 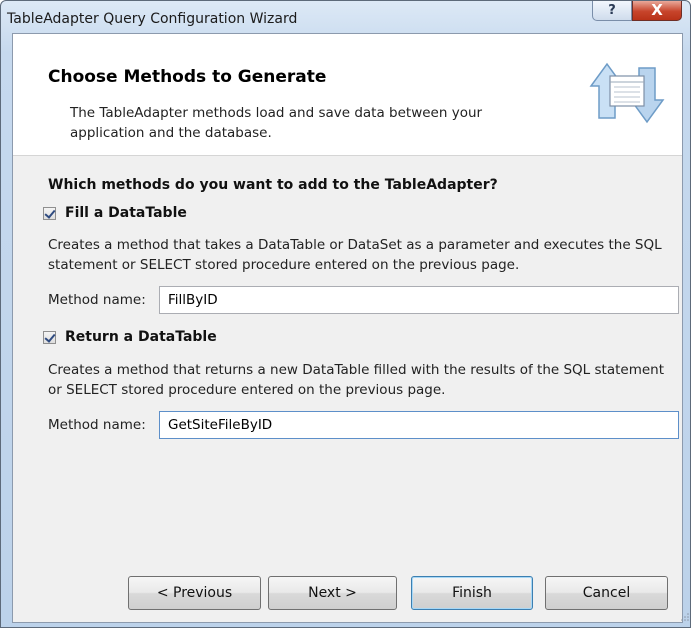 What do you see at coordinates (194, 593) in the screenshot?
I see `previous-button: < Previous` at bounding box center [194, 593].